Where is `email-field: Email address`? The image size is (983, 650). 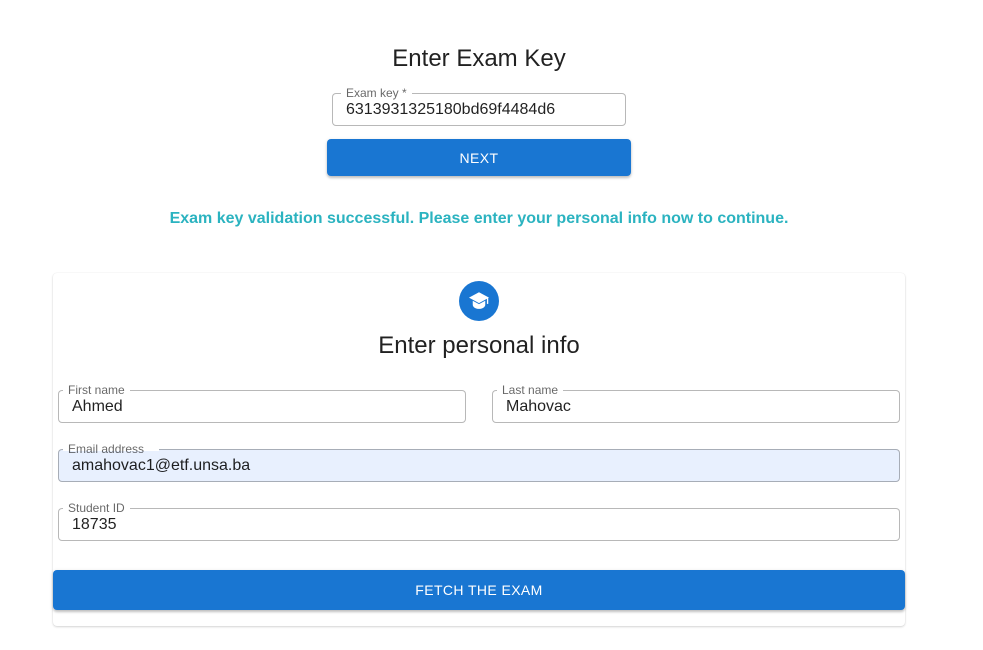 email-field: Email address is located at coordinates (479, 462).